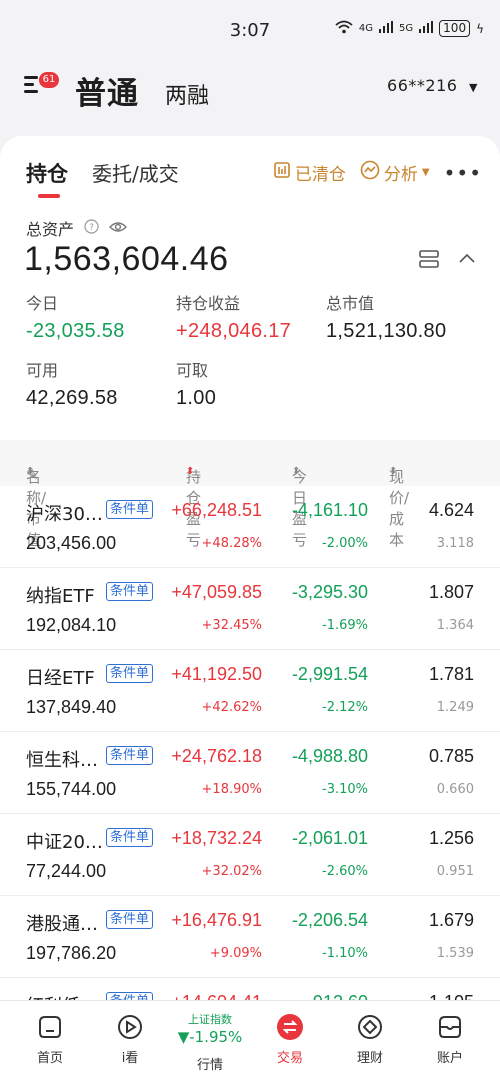 The image size is (500, 1076). Describe the element at coordinates (75, 316) in the screenshot. I see `today-pl-metric: 今日 -23,035.58` at that location.